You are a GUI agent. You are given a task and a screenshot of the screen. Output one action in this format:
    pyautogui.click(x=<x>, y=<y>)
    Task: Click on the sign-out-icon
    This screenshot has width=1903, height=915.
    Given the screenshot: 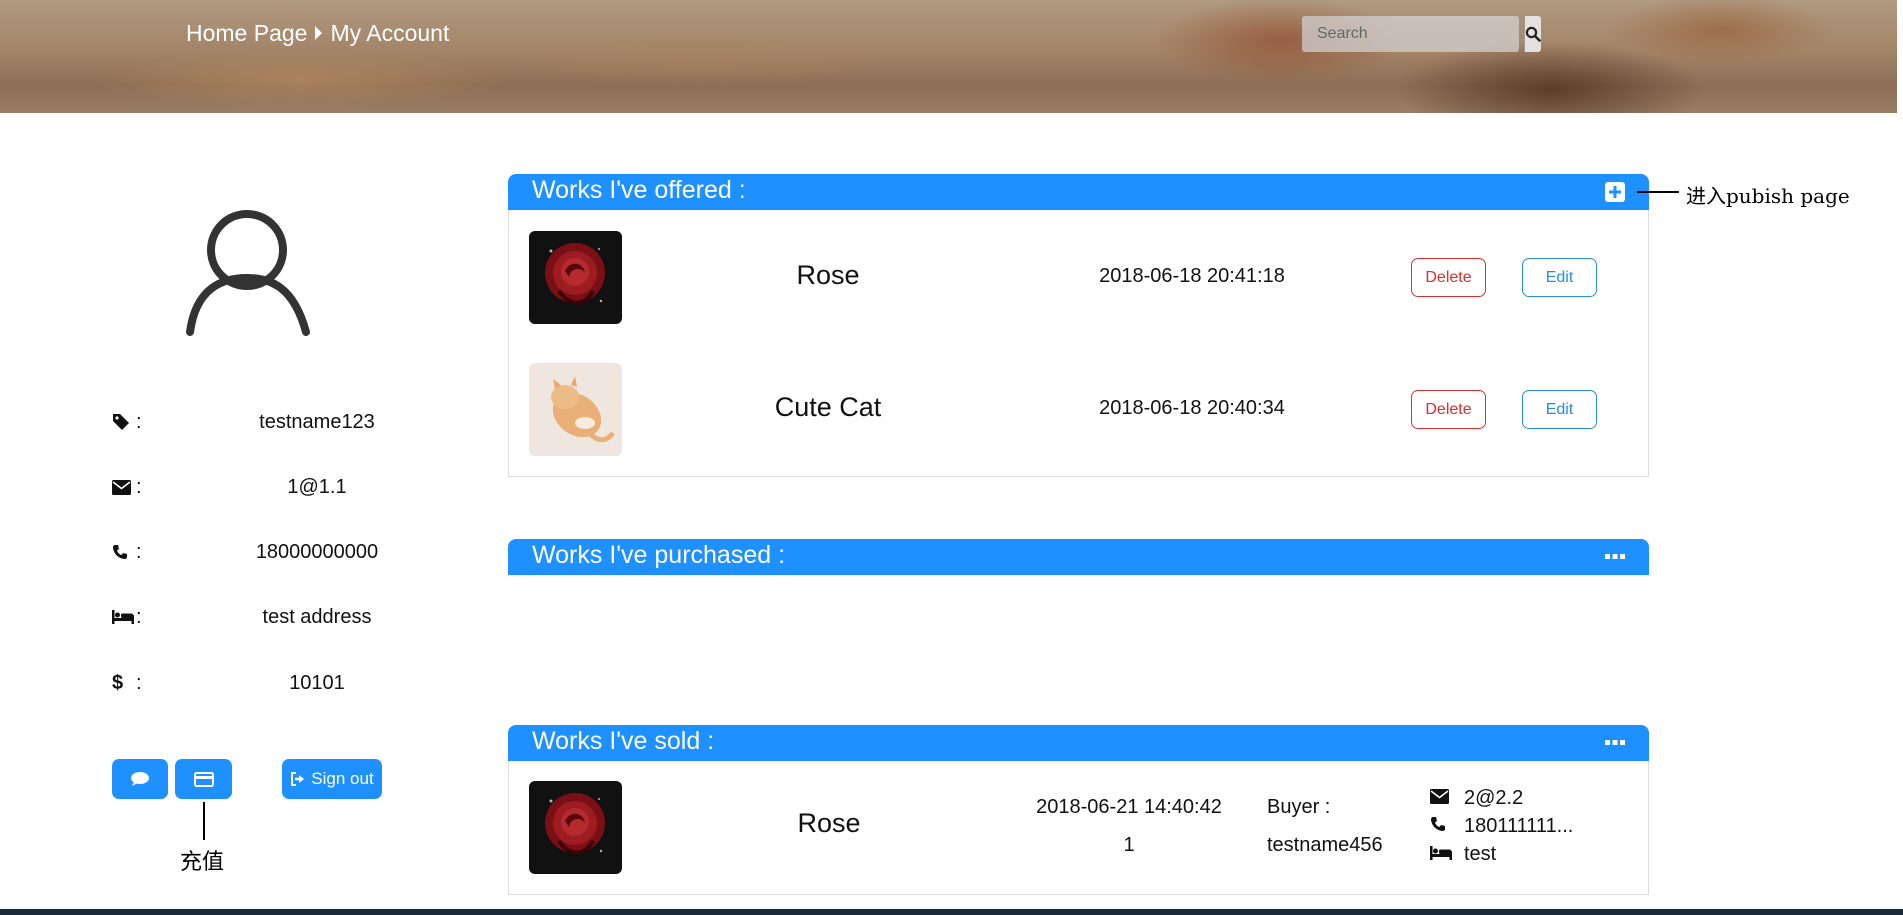 What is the action you would take?
    pyautogui.click(x=298, y=779)
    